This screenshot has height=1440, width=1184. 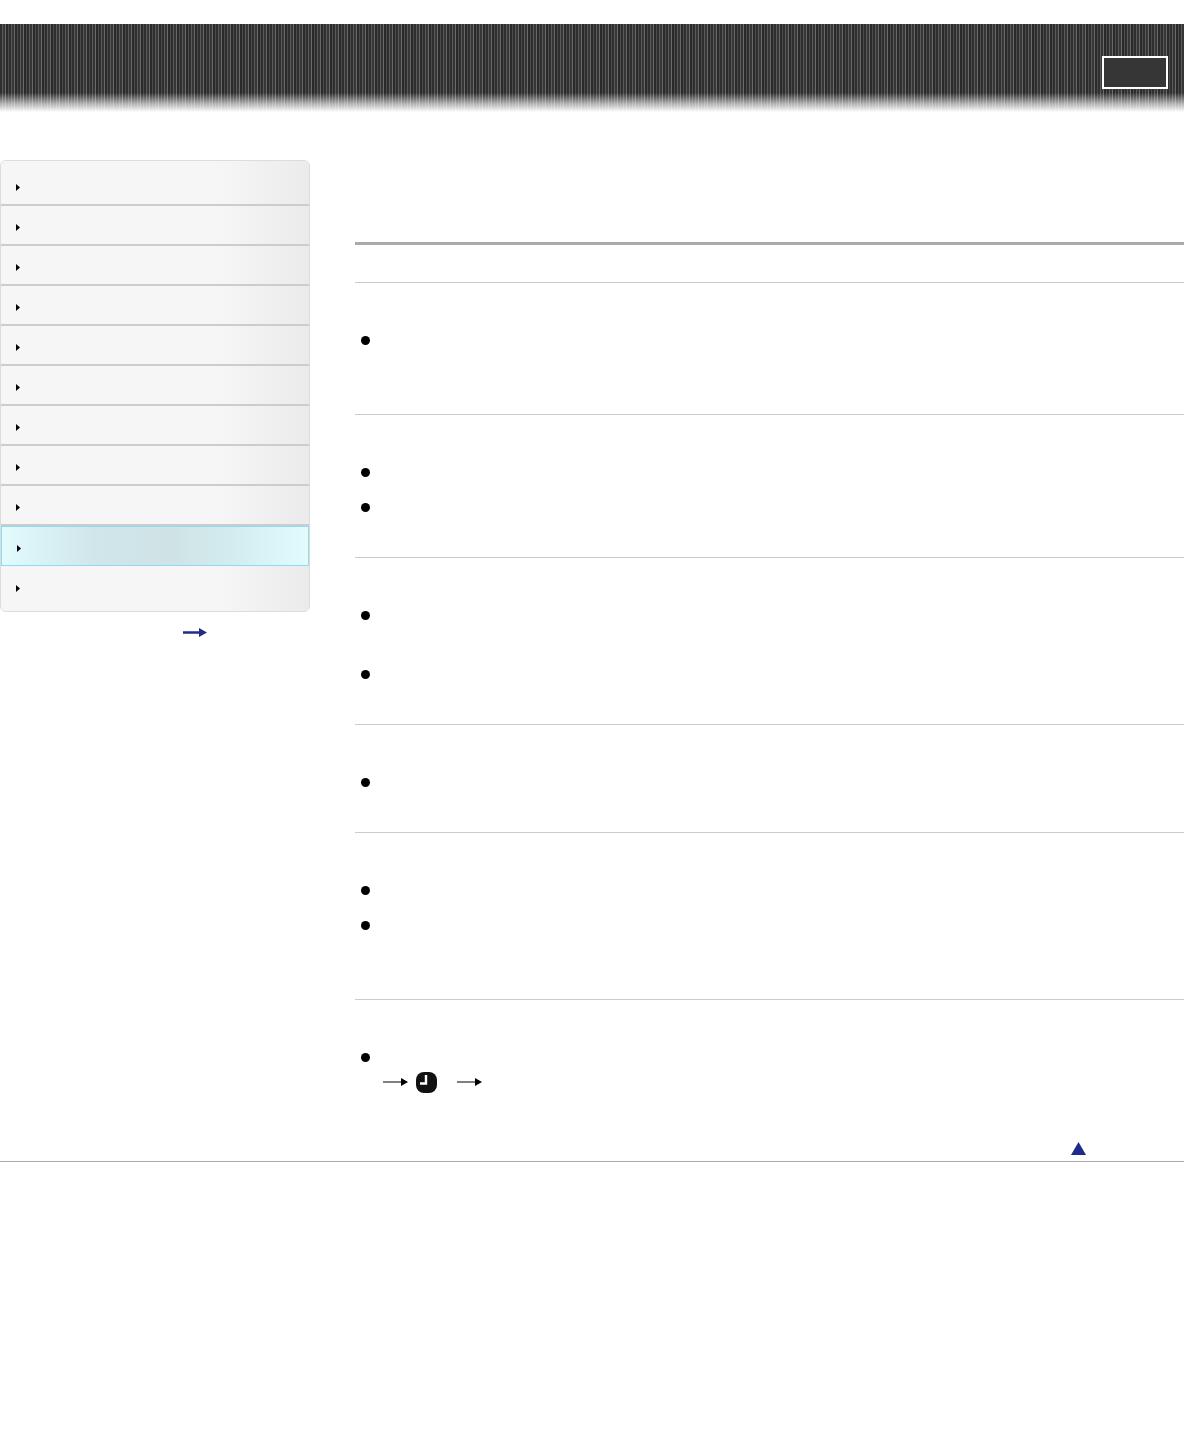 What do you see at coordinates (1135, 72) in the screenshot?
I see `header-button` at bounding box center [1135, 72].